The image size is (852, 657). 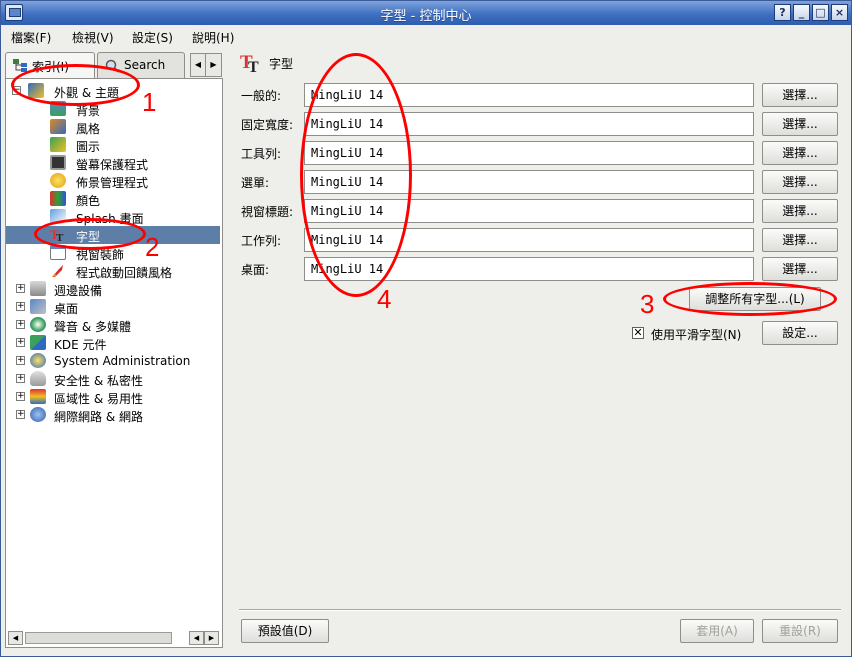 What do you see at coordinates (58, 162) in the screenshot?
I see `screensaver-icon` at bounding box center [58, 162].